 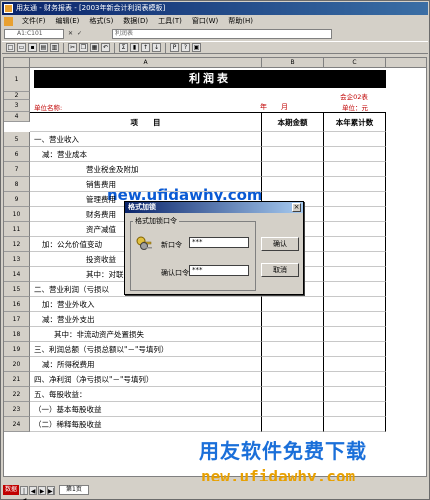 I want to click on column-header-c: C, so click(x=355, y=63).